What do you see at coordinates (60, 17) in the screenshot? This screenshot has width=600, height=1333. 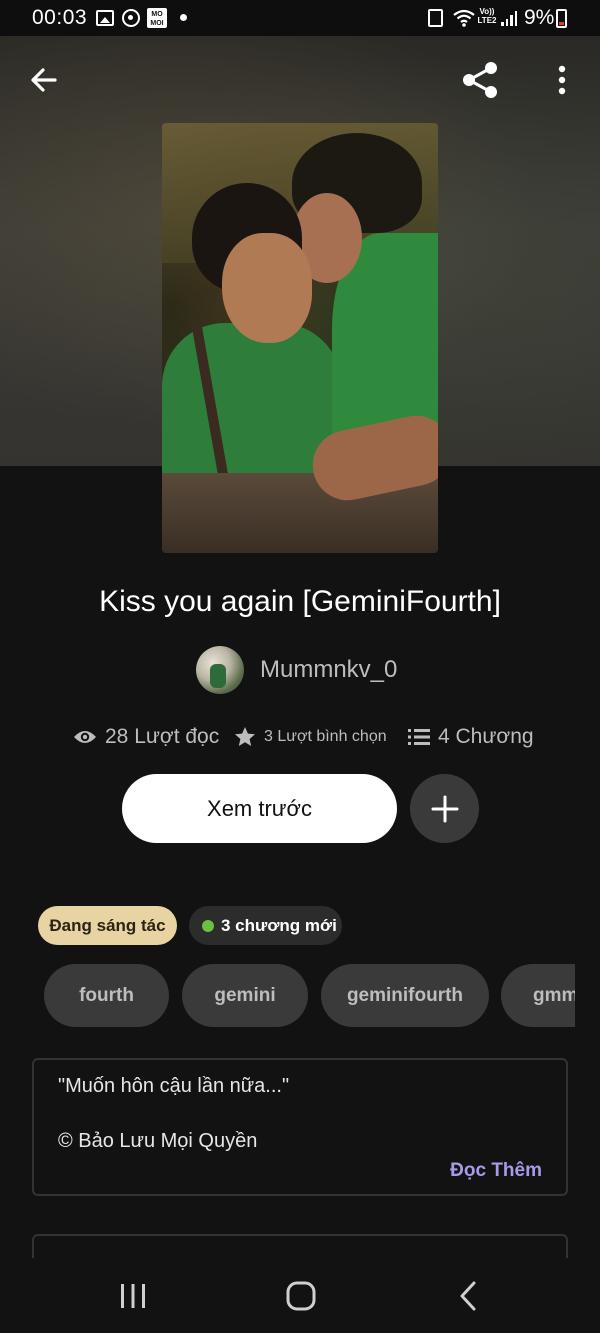 I see `status-time: 00:03` at bounding box center [60, 17].